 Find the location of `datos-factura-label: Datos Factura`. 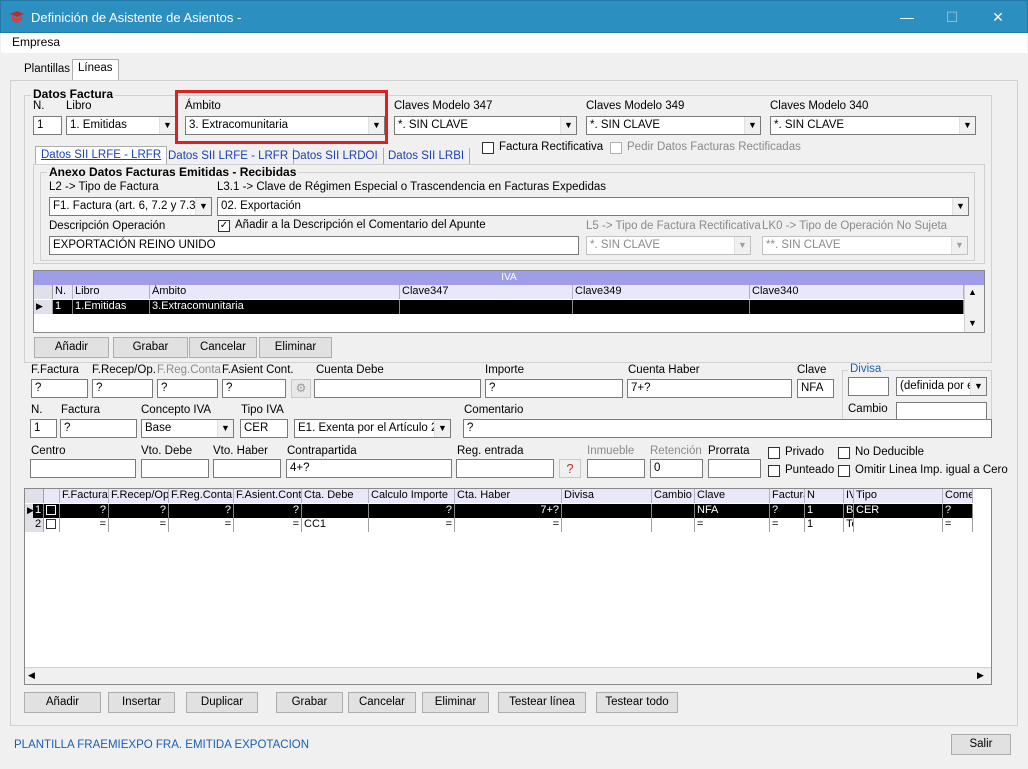

datos-factura-label: Datos Factura is located at coordinates (73, 94).